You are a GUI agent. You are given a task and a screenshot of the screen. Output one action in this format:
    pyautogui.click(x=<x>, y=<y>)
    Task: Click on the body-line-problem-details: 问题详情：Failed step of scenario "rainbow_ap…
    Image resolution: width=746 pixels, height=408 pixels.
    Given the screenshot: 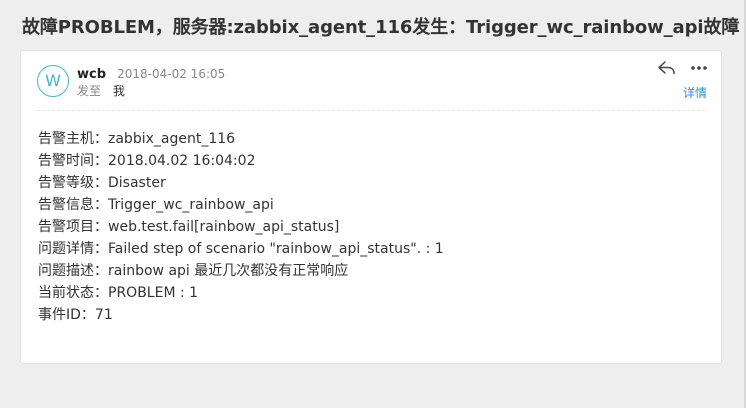 What is the action you would take?
    pyautogui.click(x=241, y=249)
    